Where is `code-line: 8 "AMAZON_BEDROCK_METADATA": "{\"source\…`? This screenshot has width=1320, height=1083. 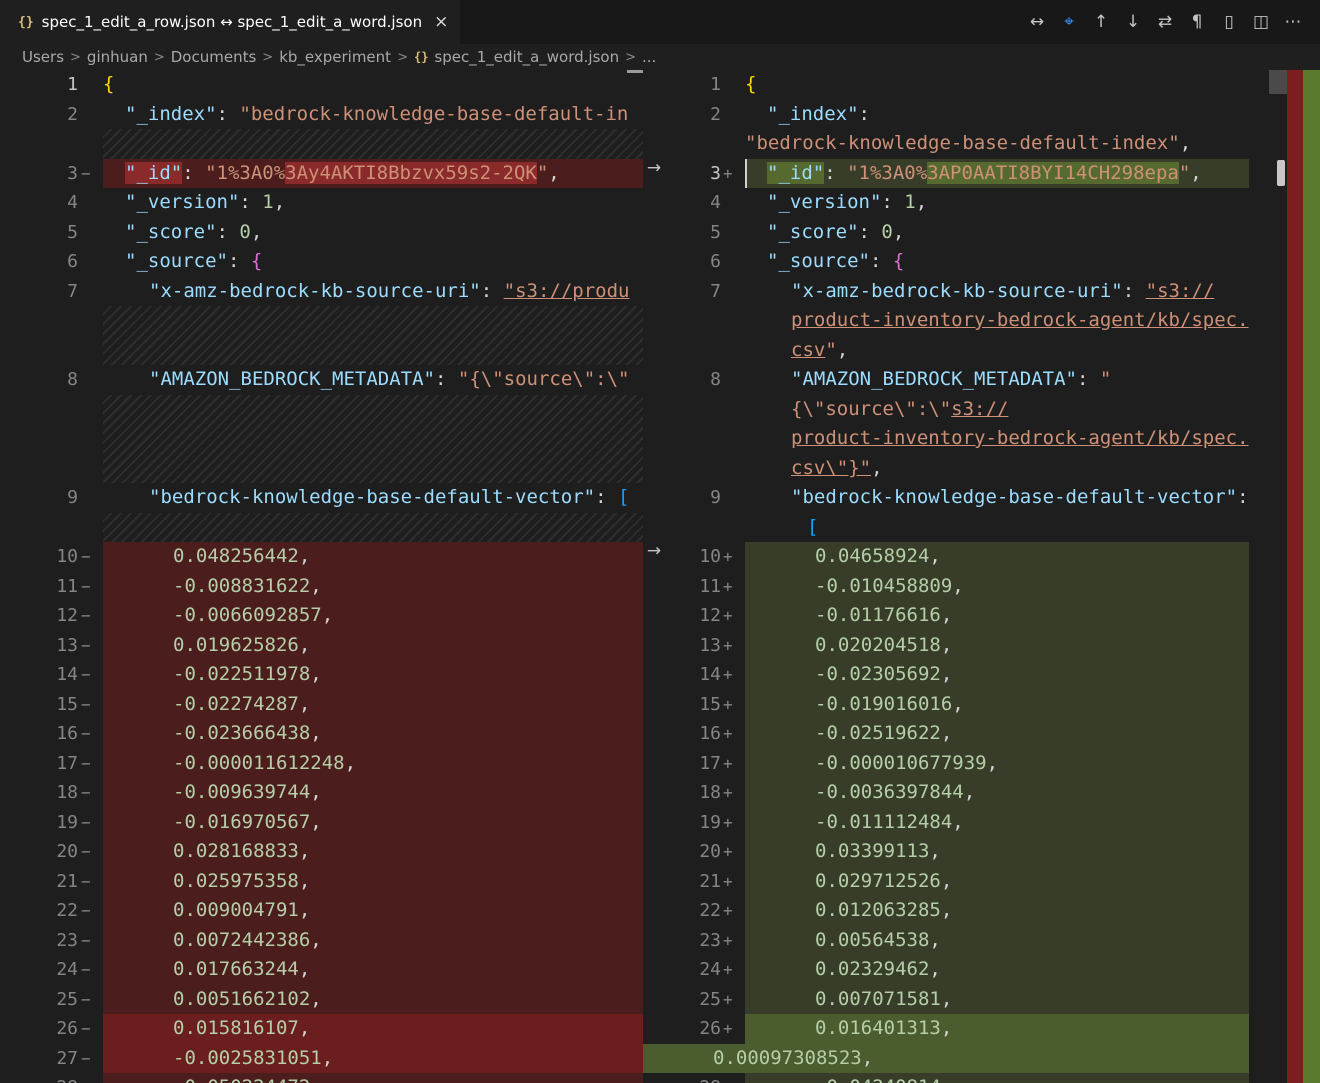
code-line: 8 "AMAZON_BEDROCK_METADATA": "{\"source\… is located at coordinates (321, 380).